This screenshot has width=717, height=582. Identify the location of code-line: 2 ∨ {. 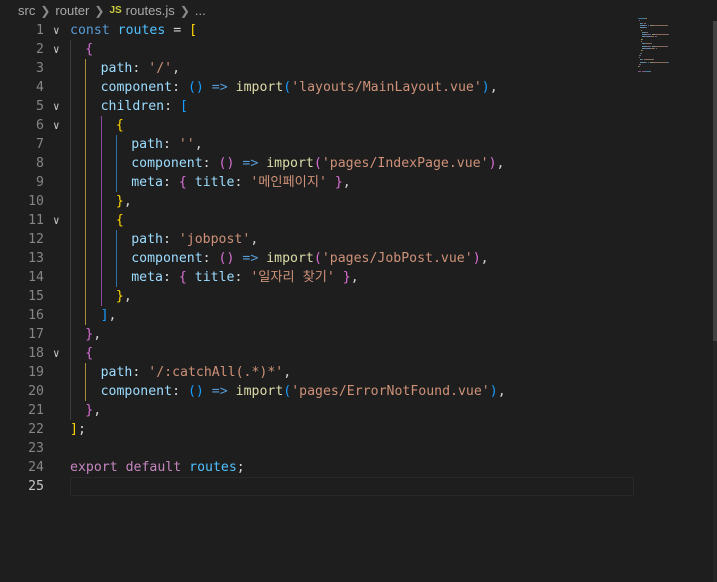
(316, 49).